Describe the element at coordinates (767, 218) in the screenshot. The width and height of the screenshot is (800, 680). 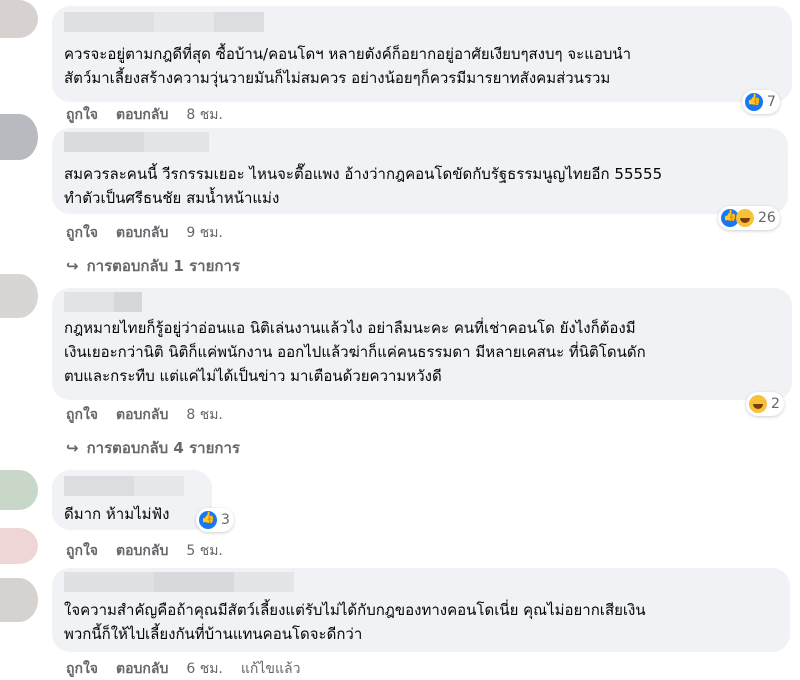
I see `reaction-count: 26` at that location.